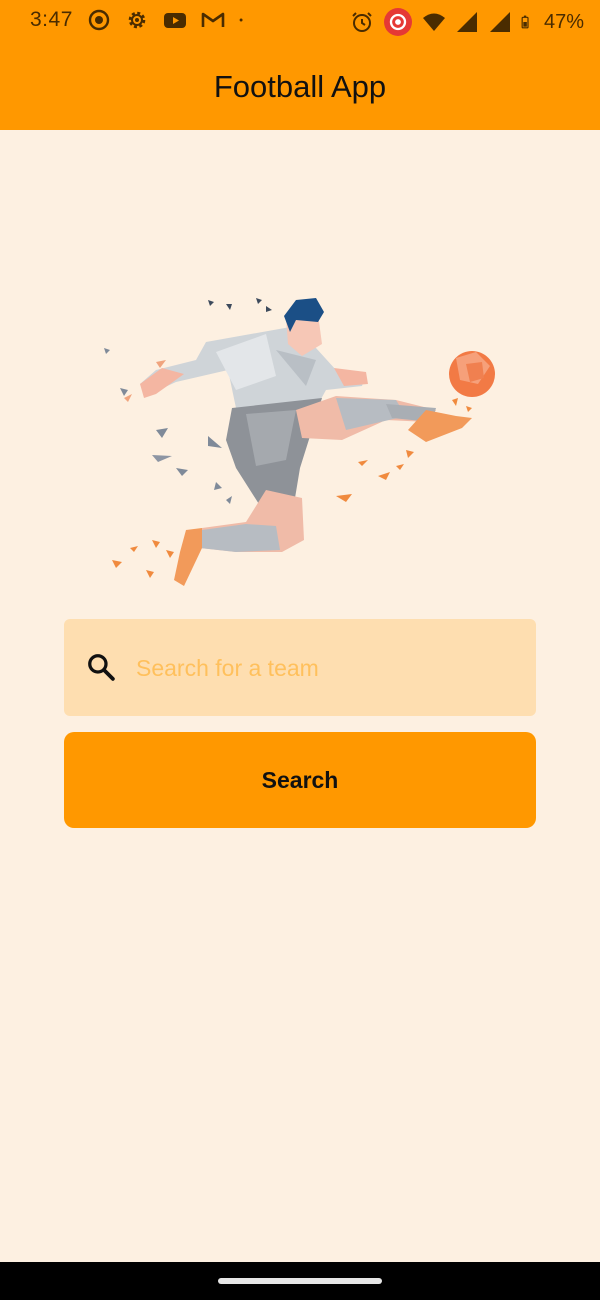 Image resolution: width=600 pixels, height=1300 pixels. I want to click on notification-dot-icon, so click(241, 20).